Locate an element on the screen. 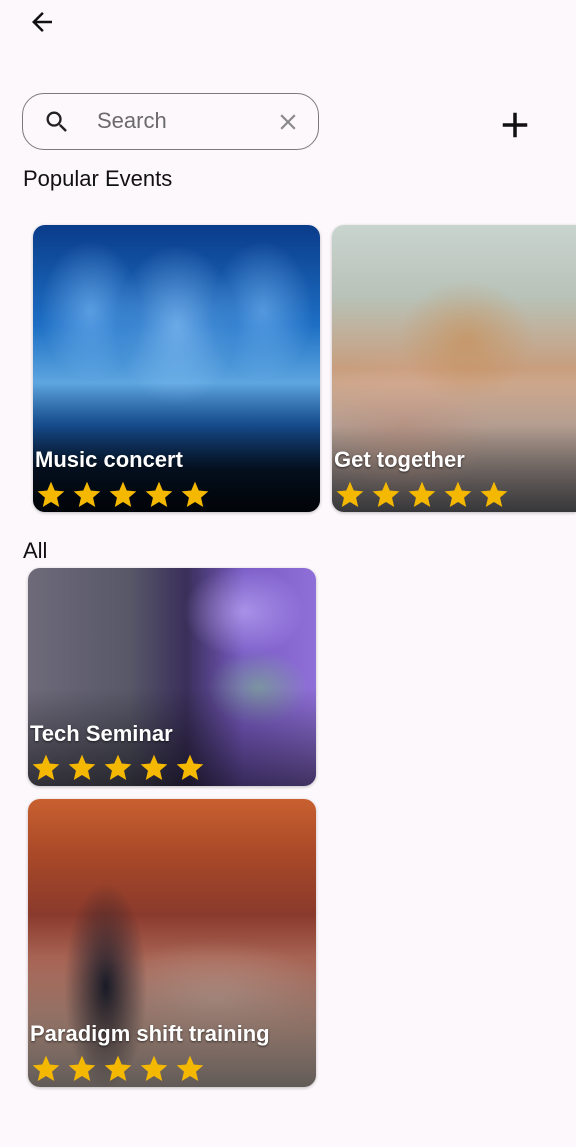 This screenshot has height=1147, width=576. search-input is located at coordinates (182, 121).